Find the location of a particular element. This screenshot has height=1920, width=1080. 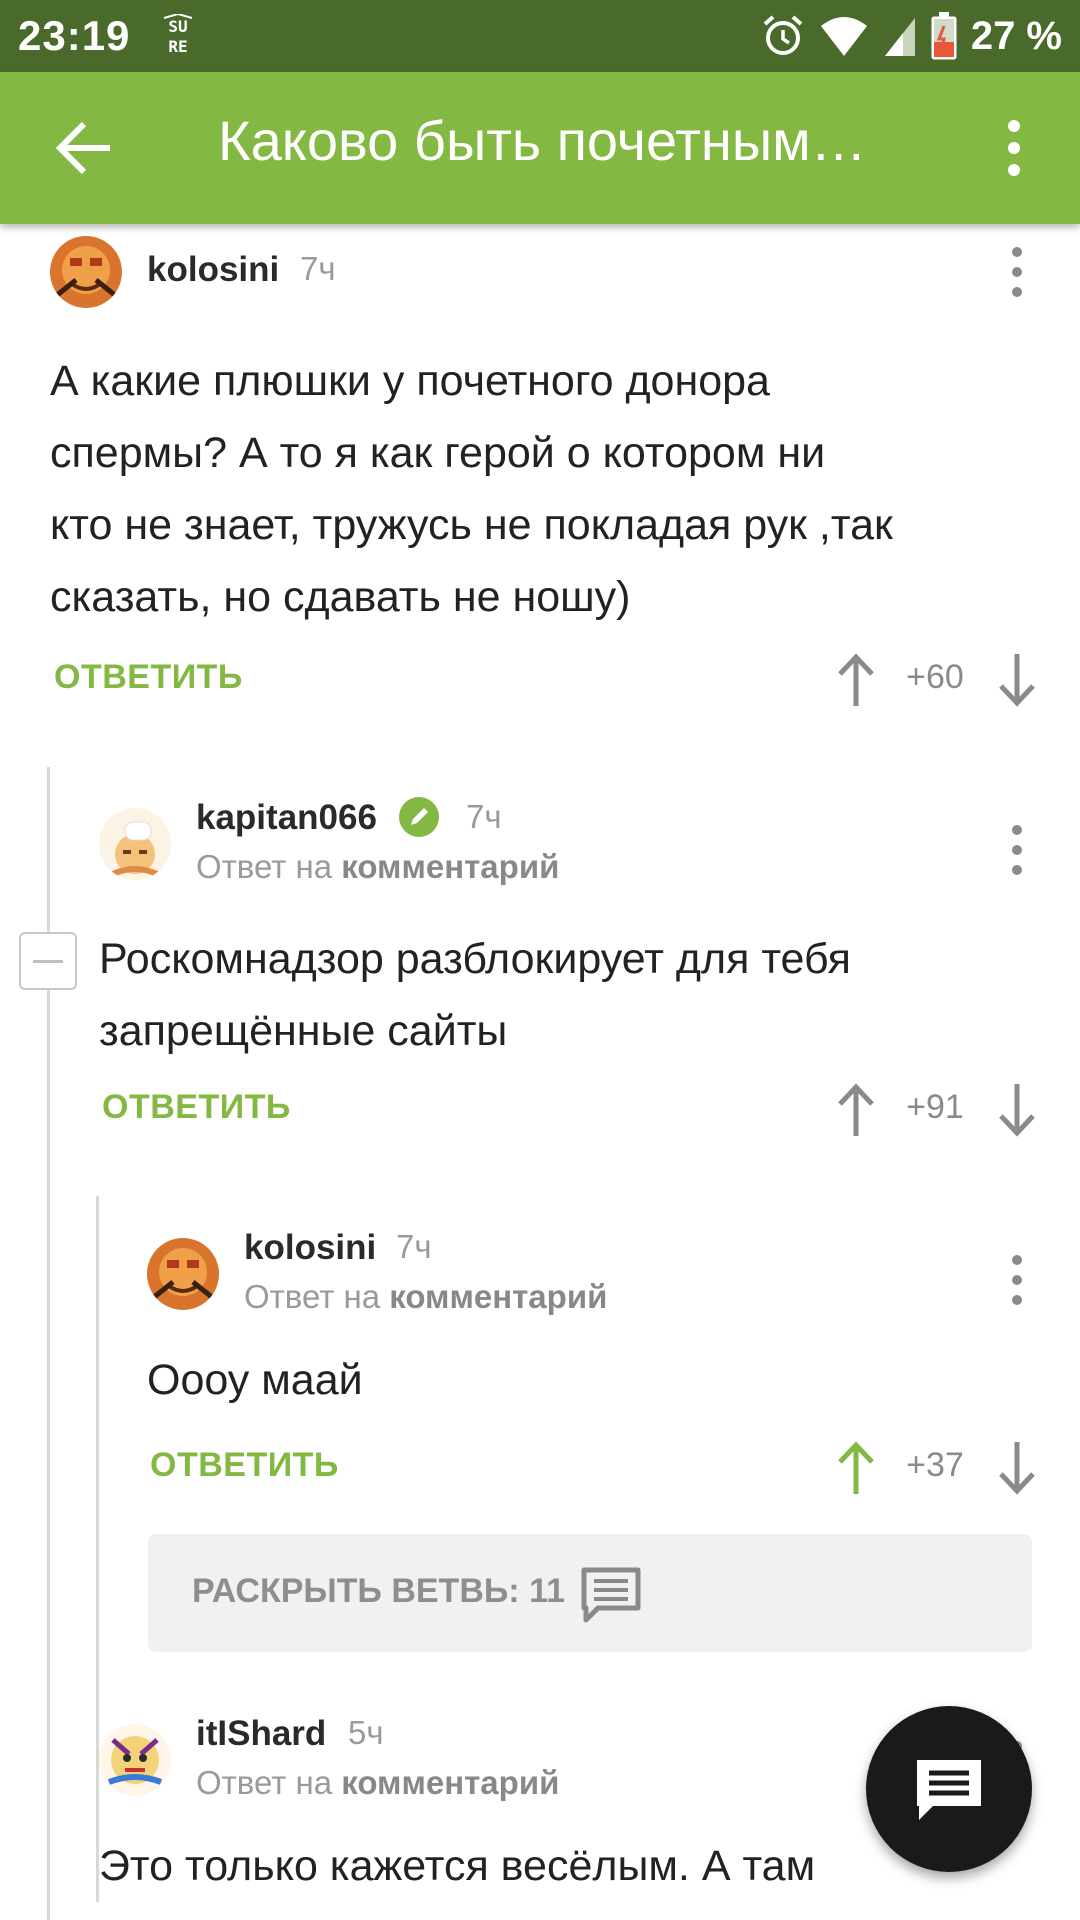

battery-icon is located at coordinates (944, 36).